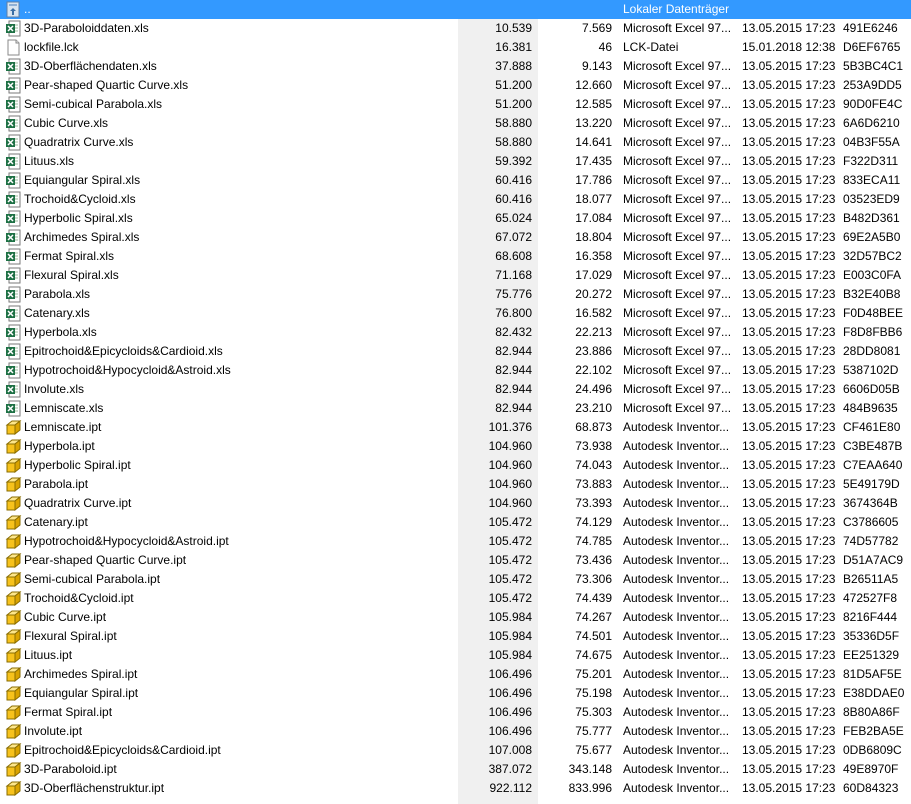  I want to click on file-name: Parabola.ipt, so click(56, 484).